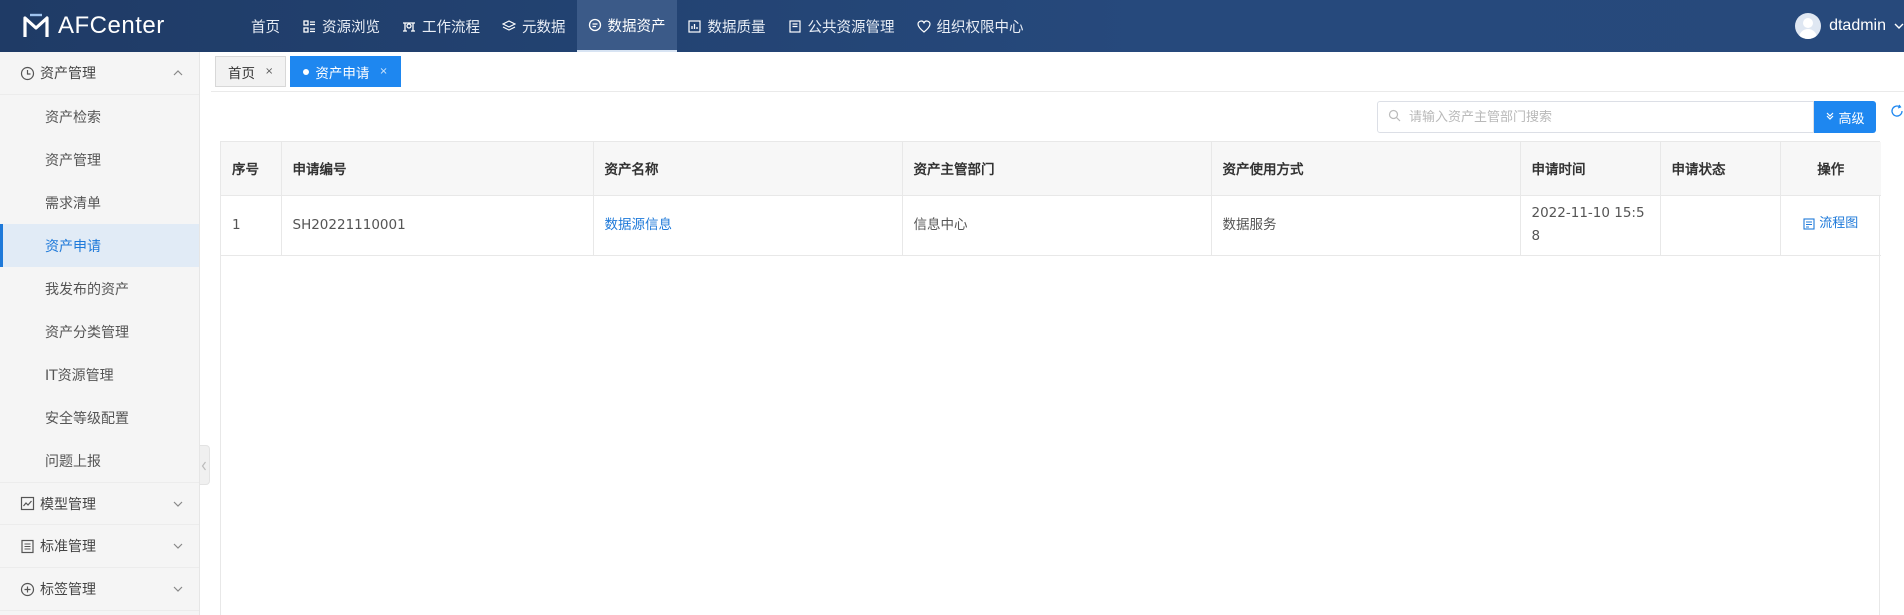 The width and height of the screenshot is (1904, 615). What do you see at coordinates (1394, 117) in the screenshot?
I see `search-icon` at bounding box center [1394, 117].